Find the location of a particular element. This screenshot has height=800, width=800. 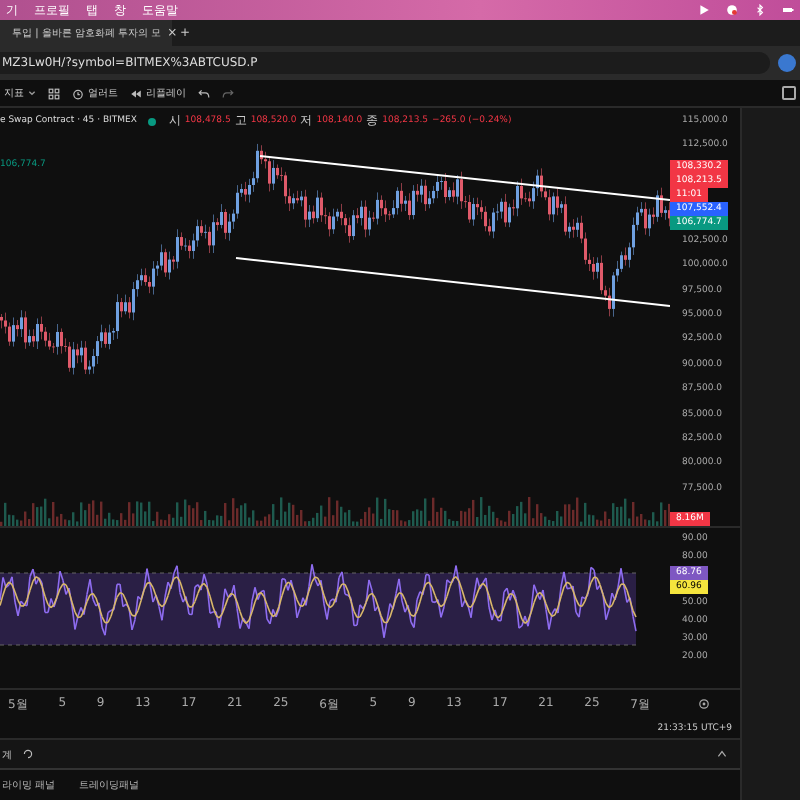

clock-icon is located at coordinates (78, 93).